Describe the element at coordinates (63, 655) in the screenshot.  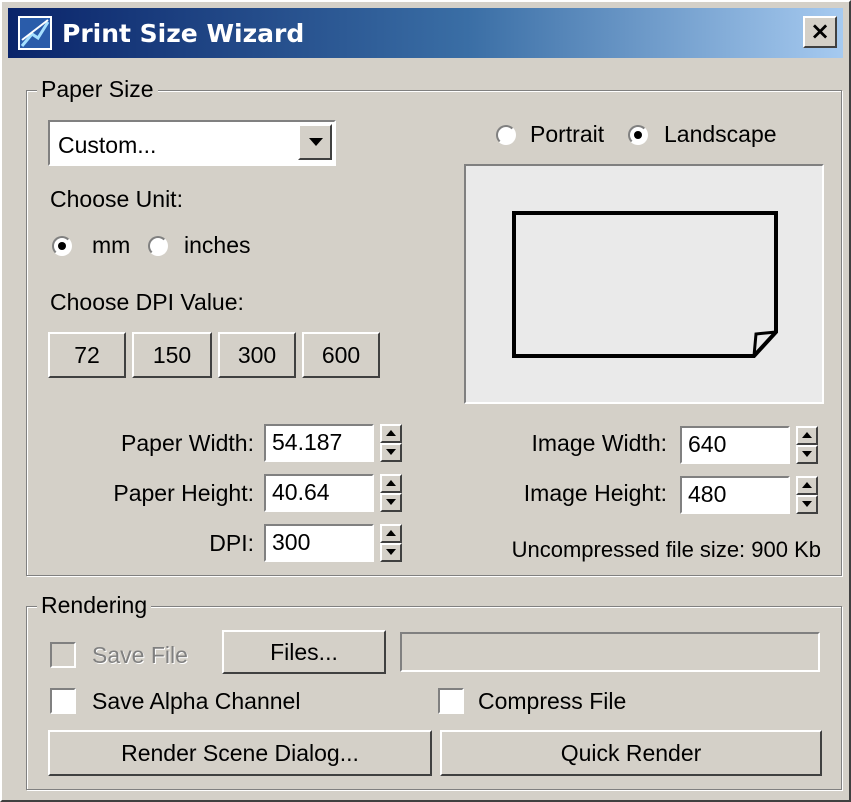
I see `save-file-checkbox` at that location.